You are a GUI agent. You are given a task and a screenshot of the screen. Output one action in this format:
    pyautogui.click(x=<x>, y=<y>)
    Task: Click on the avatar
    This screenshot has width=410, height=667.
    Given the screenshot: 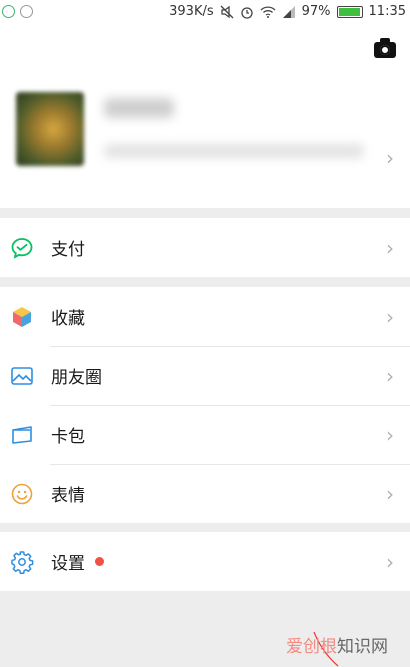 What is the action you would take?
    pyautogui.click(x=50, y=129)
    